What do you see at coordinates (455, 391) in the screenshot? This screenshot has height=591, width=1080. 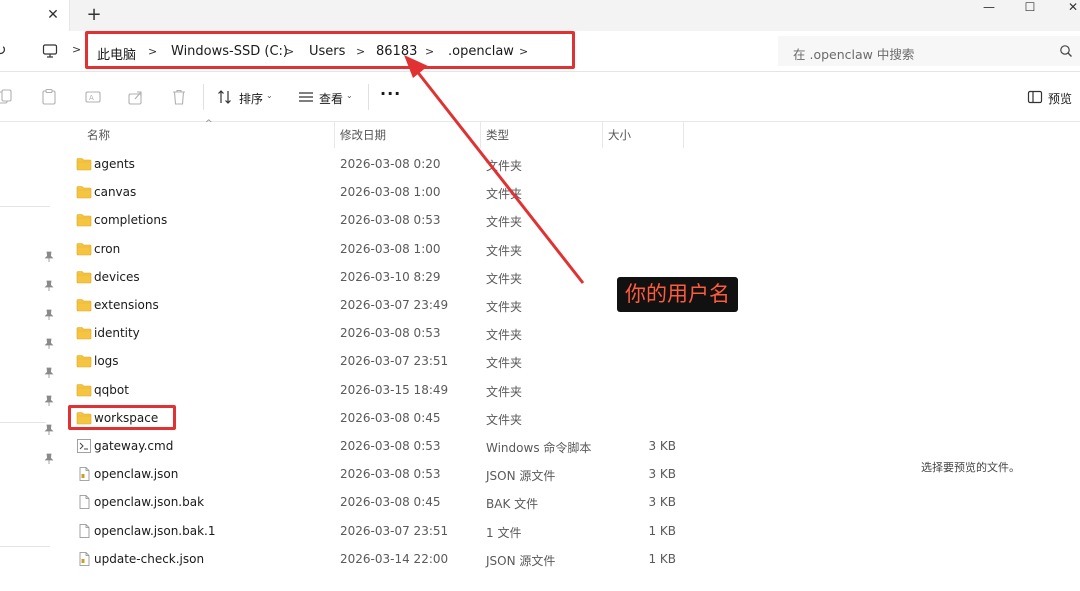 I see `file-row: qqbot 2026-03-15 18:49 文件夹` at bounding box center [455, 391].